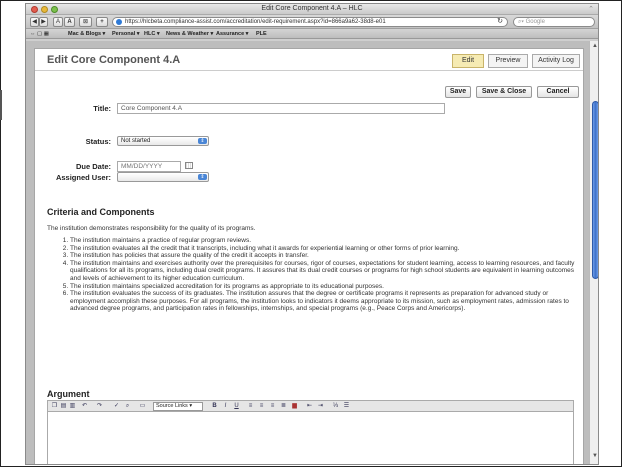  I want to click on outdent-icon: ⇤, so click(309, 406).